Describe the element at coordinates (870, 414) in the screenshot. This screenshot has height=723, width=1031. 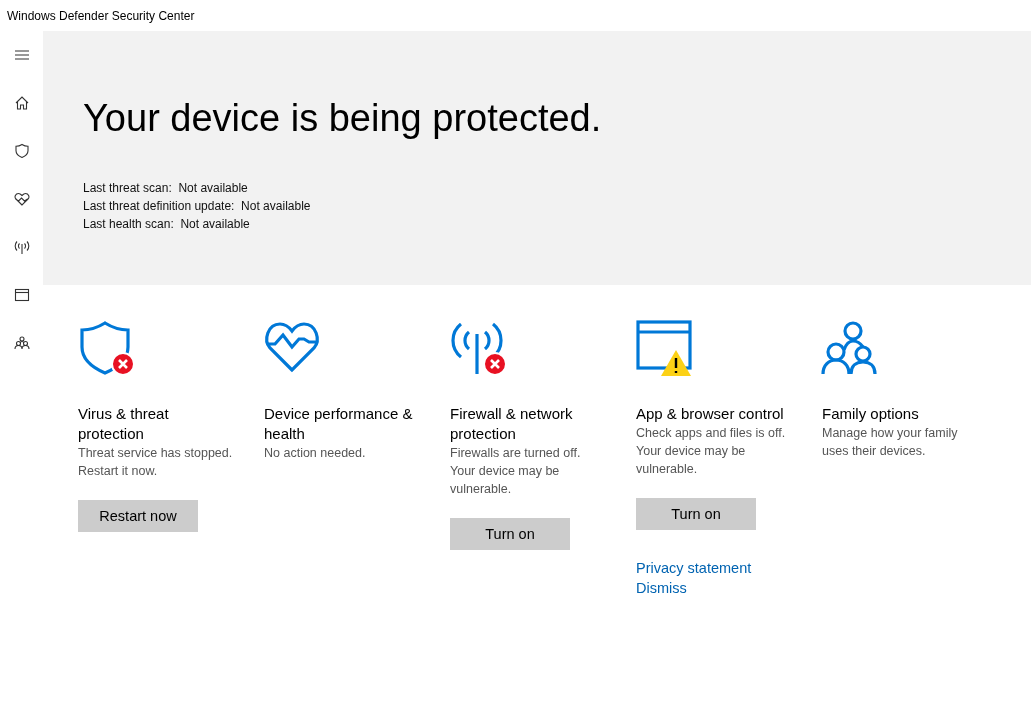
I see `card-title: Family options` at that location.